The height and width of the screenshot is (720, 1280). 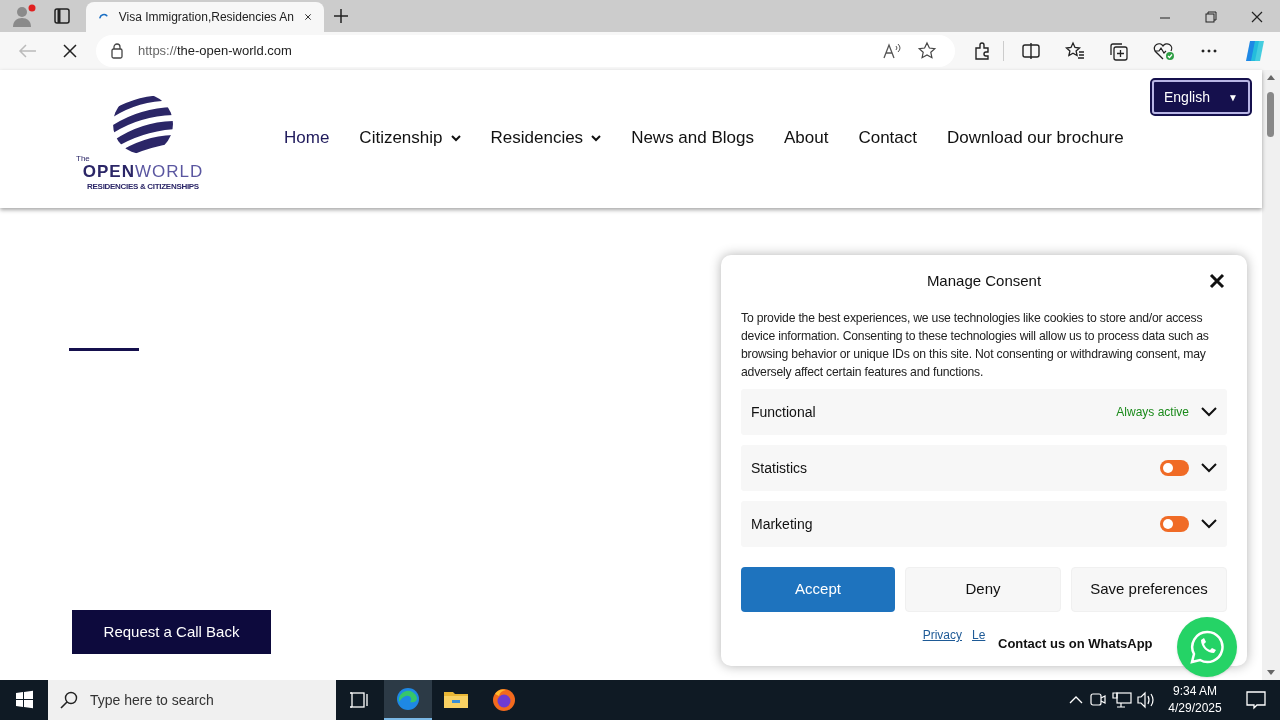 What do you see at coordinates (1271, 77) in the screenshot?
I see `scroll-up-icon` at bounding box center [1271, 77].